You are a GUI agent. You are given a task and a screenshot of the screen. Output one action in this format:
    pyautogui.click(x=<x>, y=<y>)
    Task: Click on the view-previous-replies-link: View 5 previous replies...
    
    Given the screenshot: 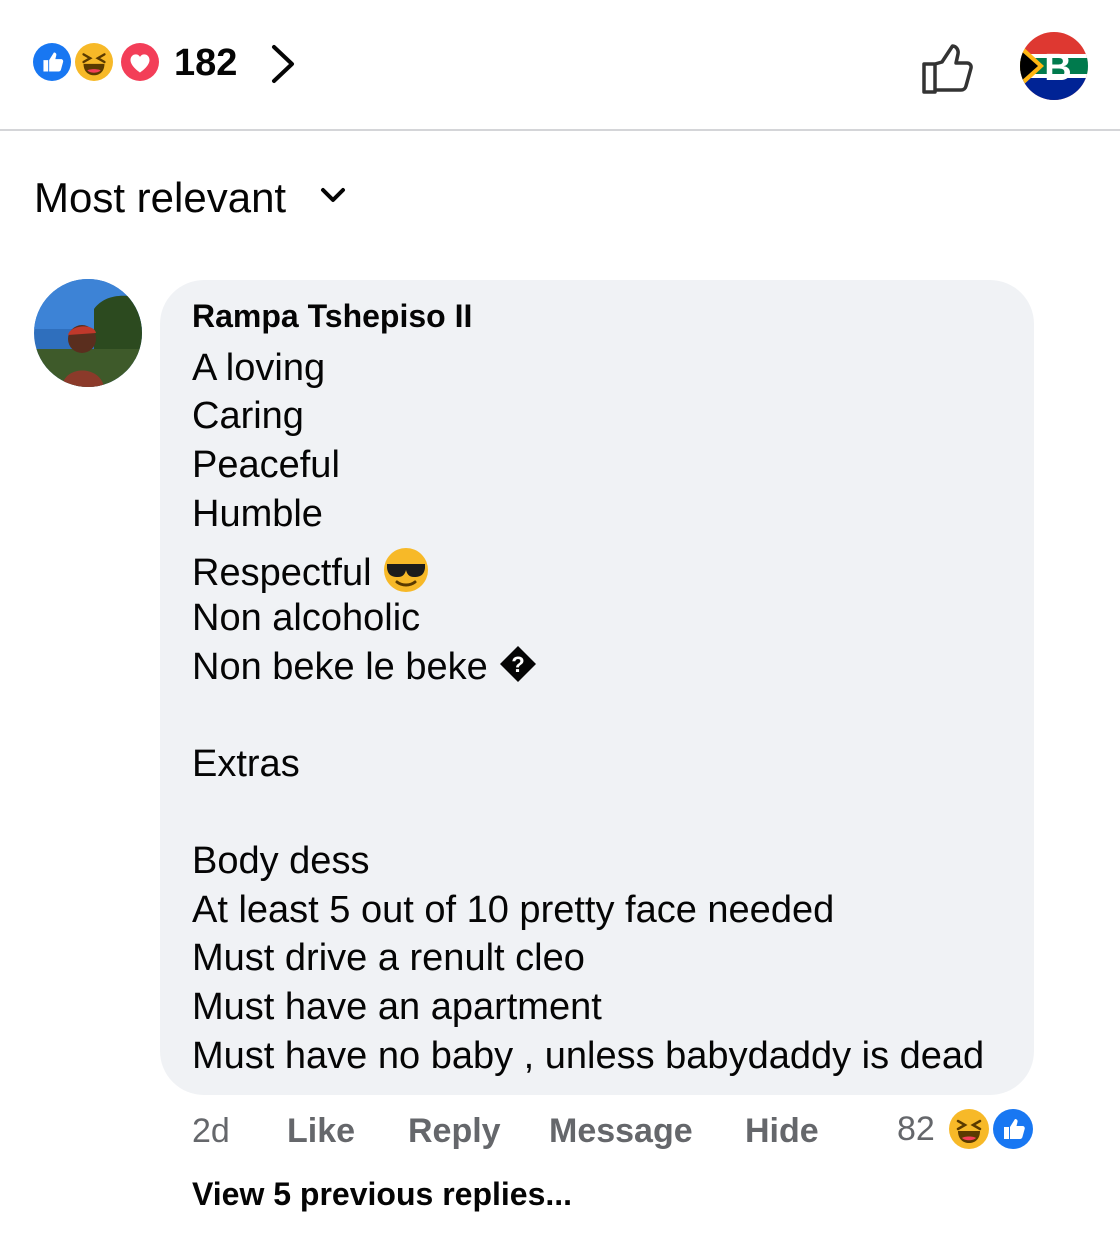 What is the action you would take?
    pyautogui.click(x=382, y=1194)
    